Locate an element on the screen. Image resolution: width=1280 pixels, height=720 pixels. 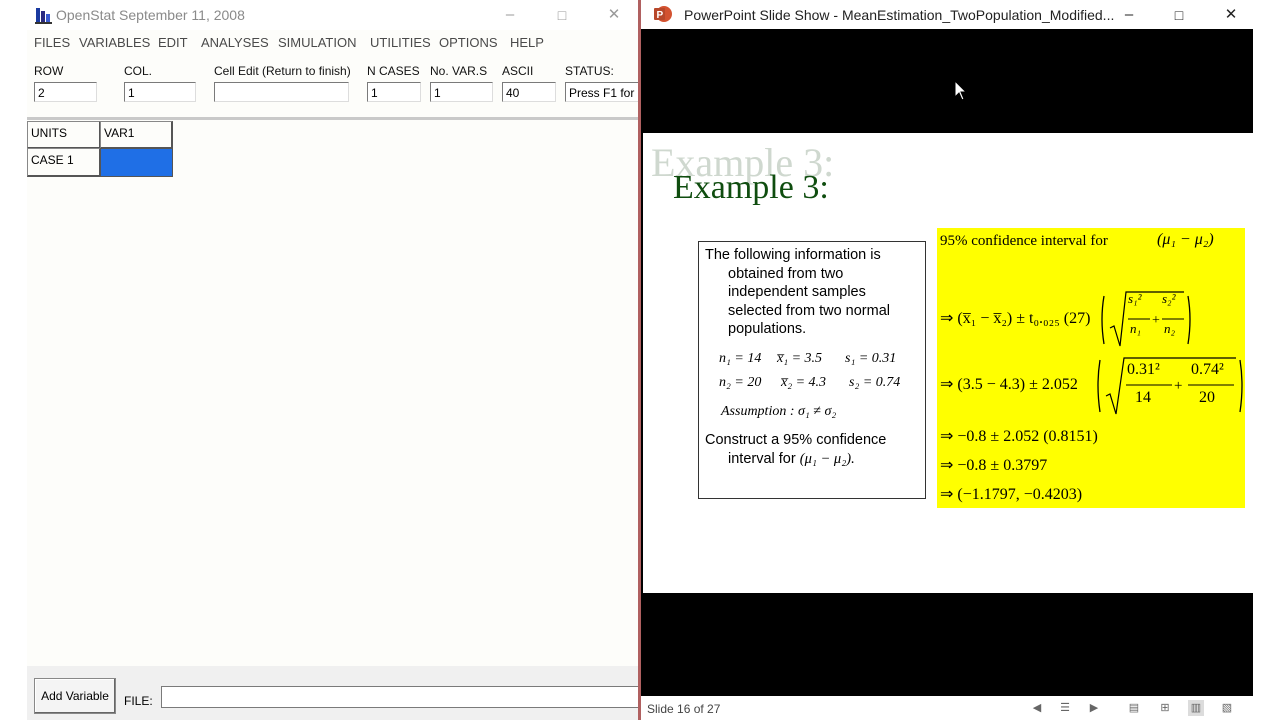
window-title: OpenStat September 11, 2008 is located at coordinates (150, 15).